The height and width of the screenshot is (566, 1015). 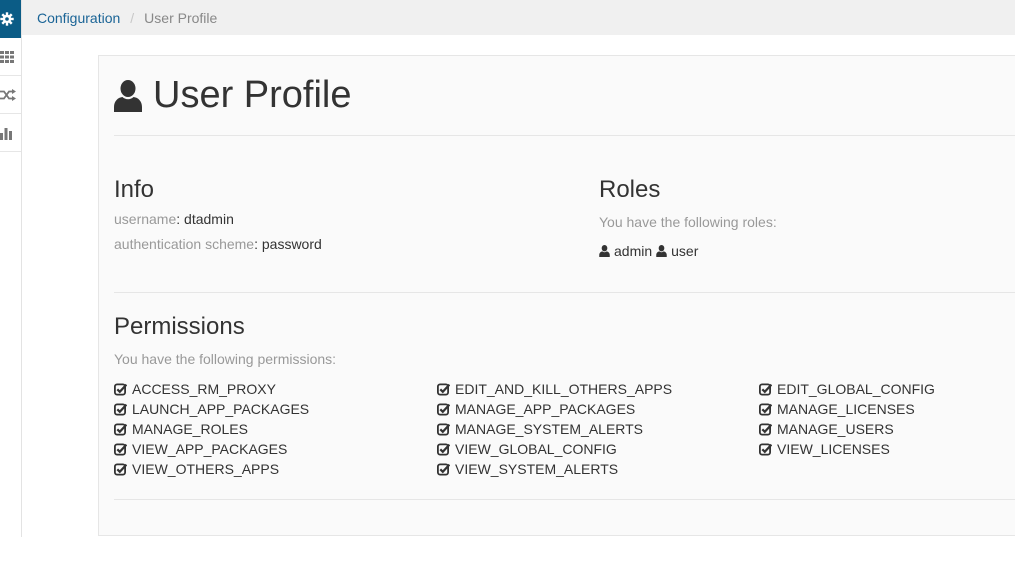 I want to click on permission-item: LAUNCH_APP_PACKAGES, so click(x=211, y=409).